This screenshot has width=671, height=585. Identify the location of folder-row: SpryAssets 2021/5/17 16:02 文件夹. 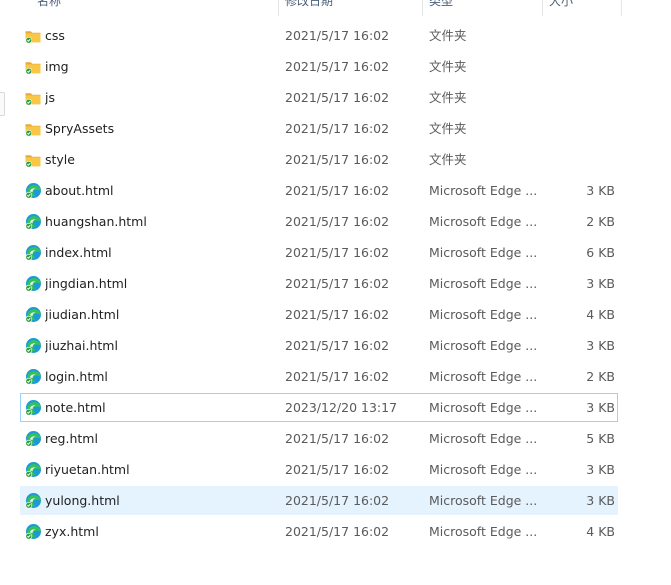
(319, 128).